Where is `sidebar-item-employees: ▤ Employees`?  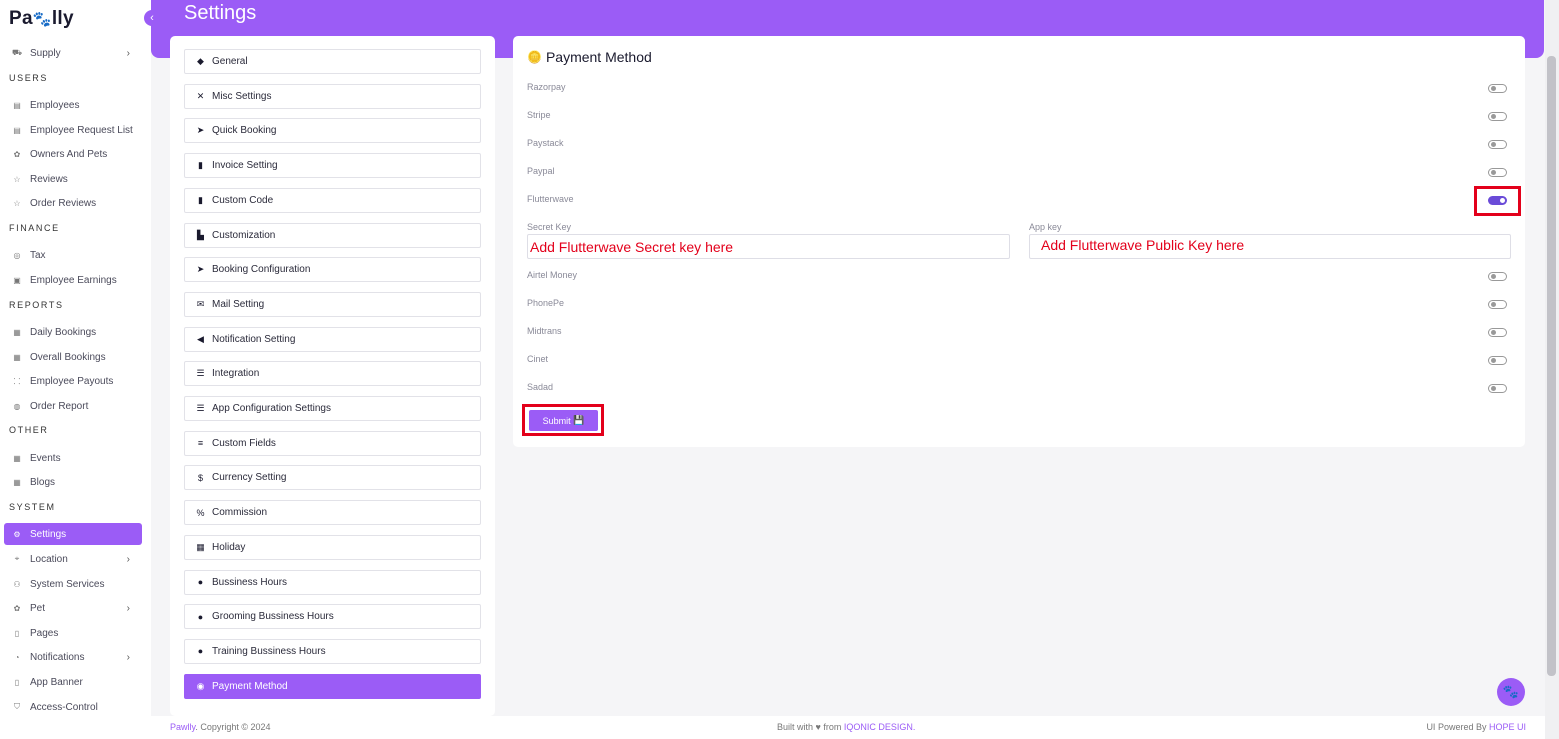
sidebar-item-employees: ▤ Employees is located at coordinates (73, 105).